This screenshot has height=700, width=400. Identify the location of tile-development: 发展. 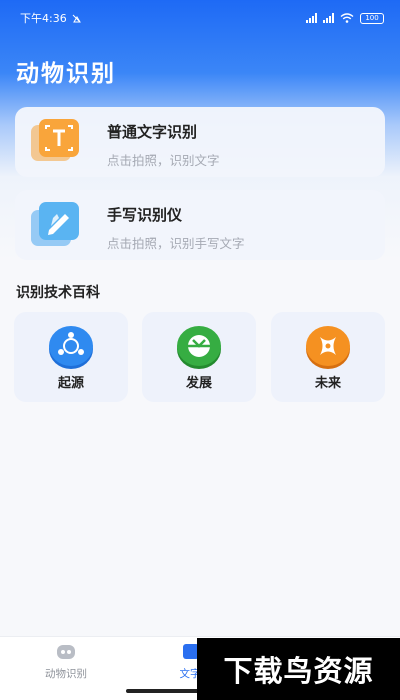
(199, 357).